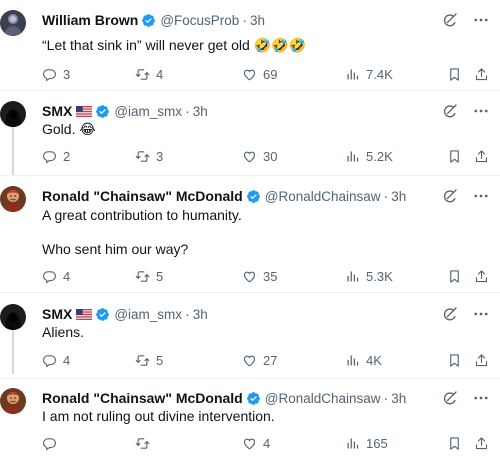 This screenshot has height=462, width=500. What do you see at coordinates (270, 276) in the screenshot?
I see `like-count: 35` at bounding box center [270, 276].